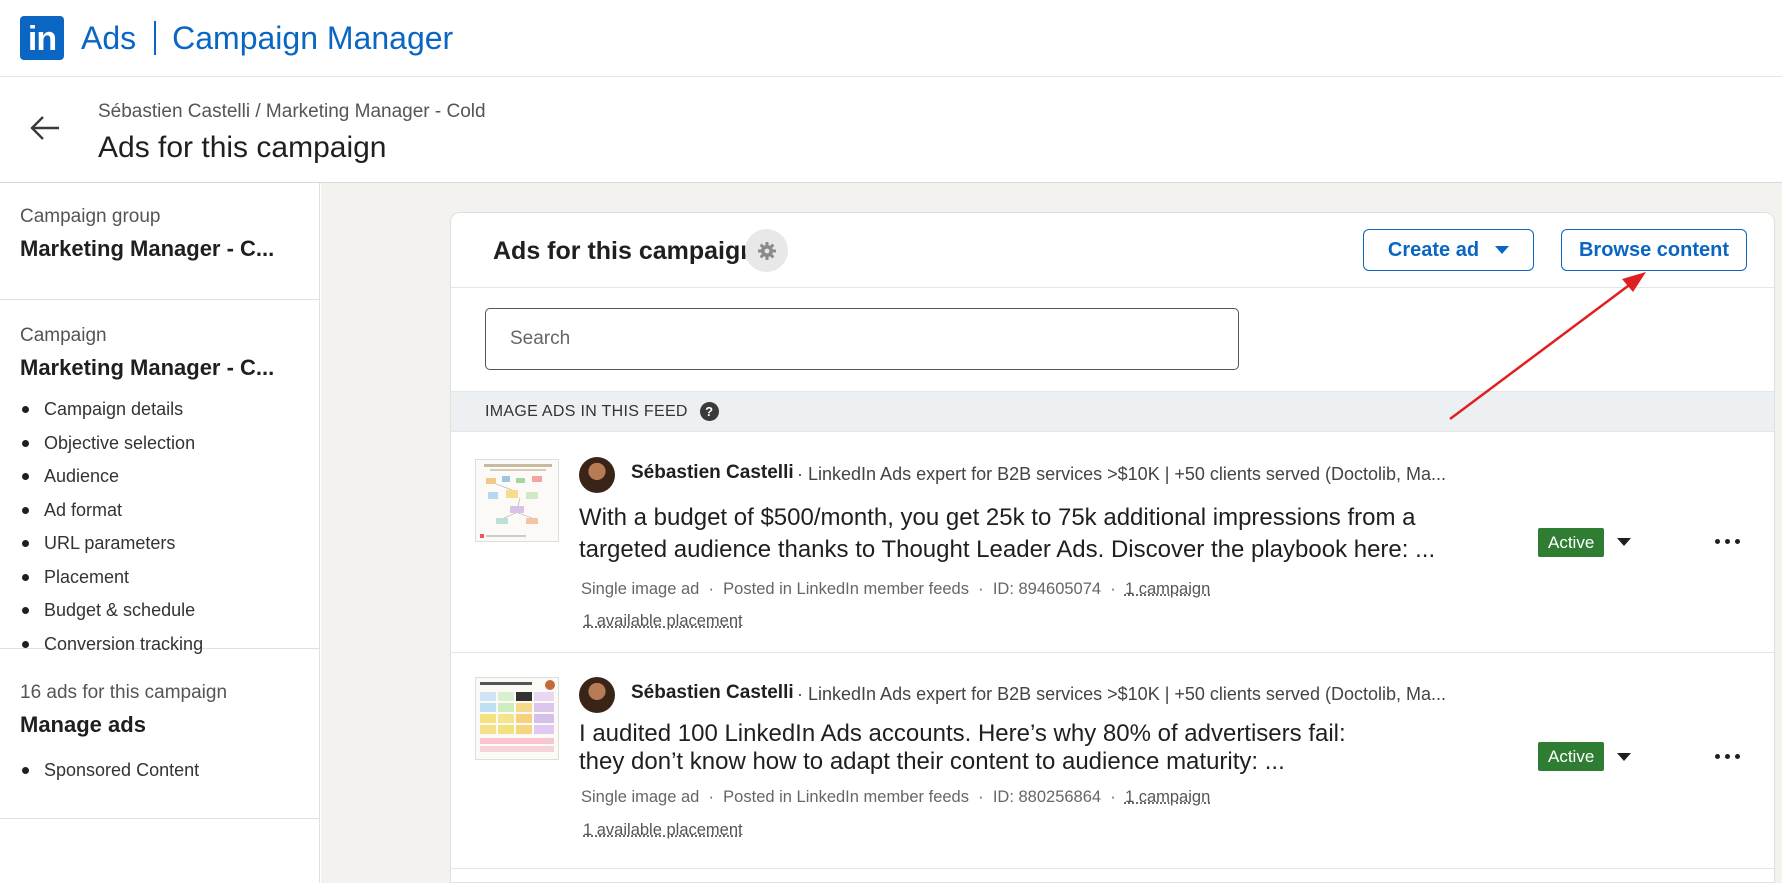 The image size is (1782, 883). I want to click on sidebar-item-ad-format: Ad format, so click(159, 511).